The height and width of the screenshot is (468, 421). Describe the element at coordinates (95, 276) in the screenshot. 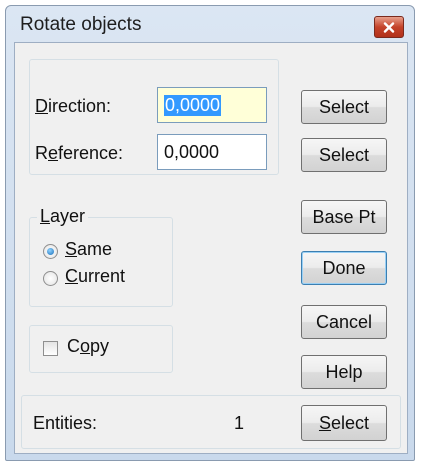

I see `radio-current-label: Current` at that location.